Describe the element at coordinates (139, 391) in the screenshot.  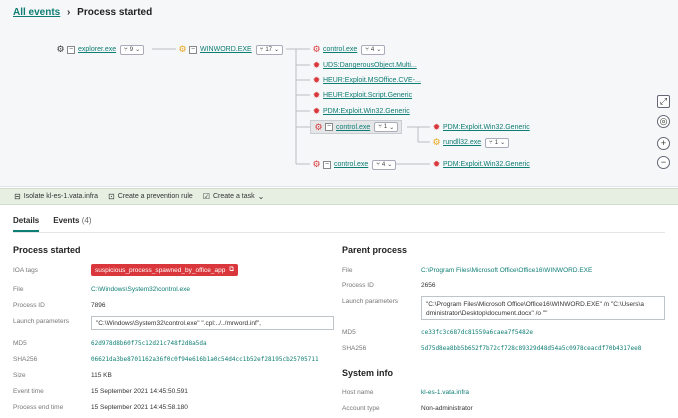
I see `event-time-value: 15 September 2021 14:45:50.591` at that location.